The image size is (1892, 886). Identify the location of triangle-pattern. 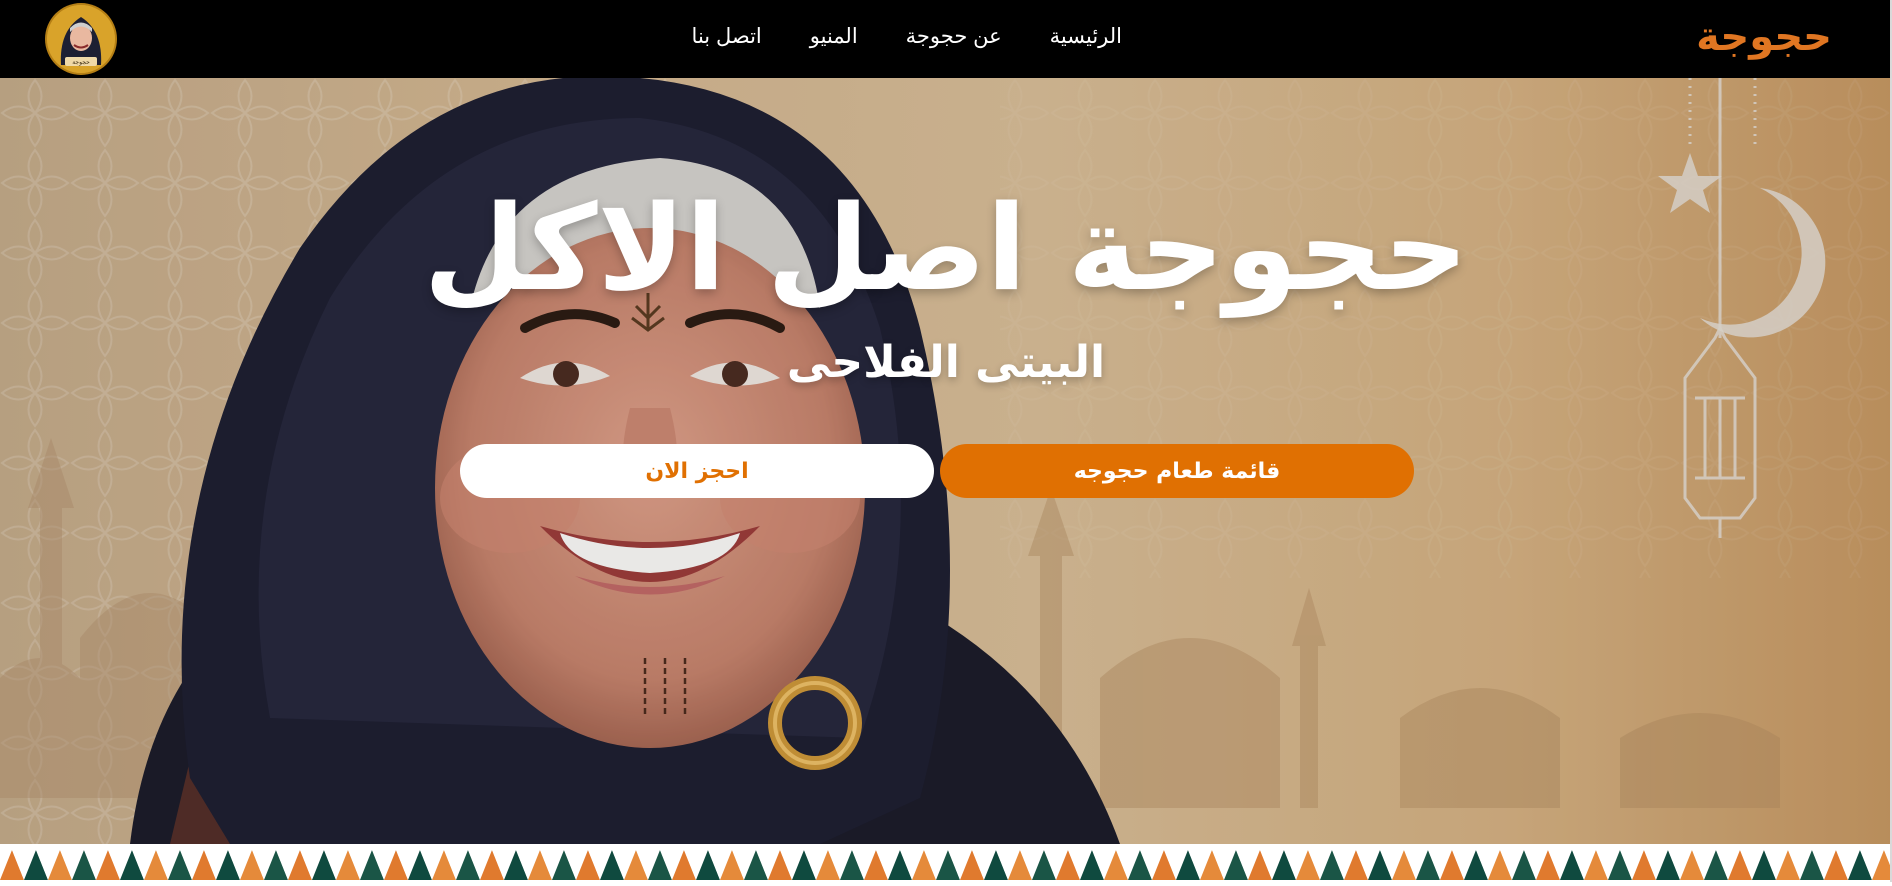
(946, 865).